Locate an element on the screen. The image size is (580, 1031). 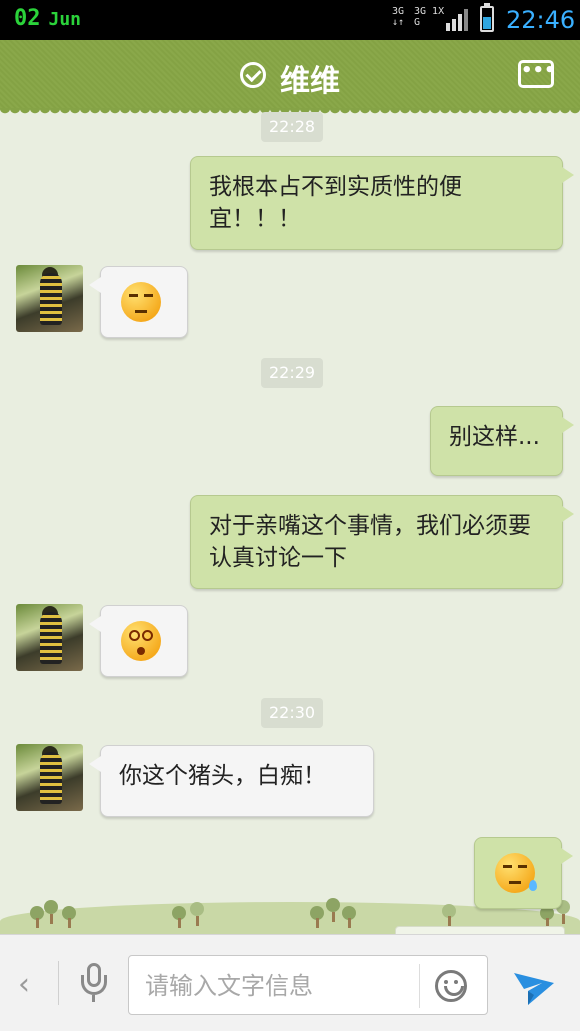
message-bubble-in: 你这个猪头，白痴！ is located at coordinates (231, 781).